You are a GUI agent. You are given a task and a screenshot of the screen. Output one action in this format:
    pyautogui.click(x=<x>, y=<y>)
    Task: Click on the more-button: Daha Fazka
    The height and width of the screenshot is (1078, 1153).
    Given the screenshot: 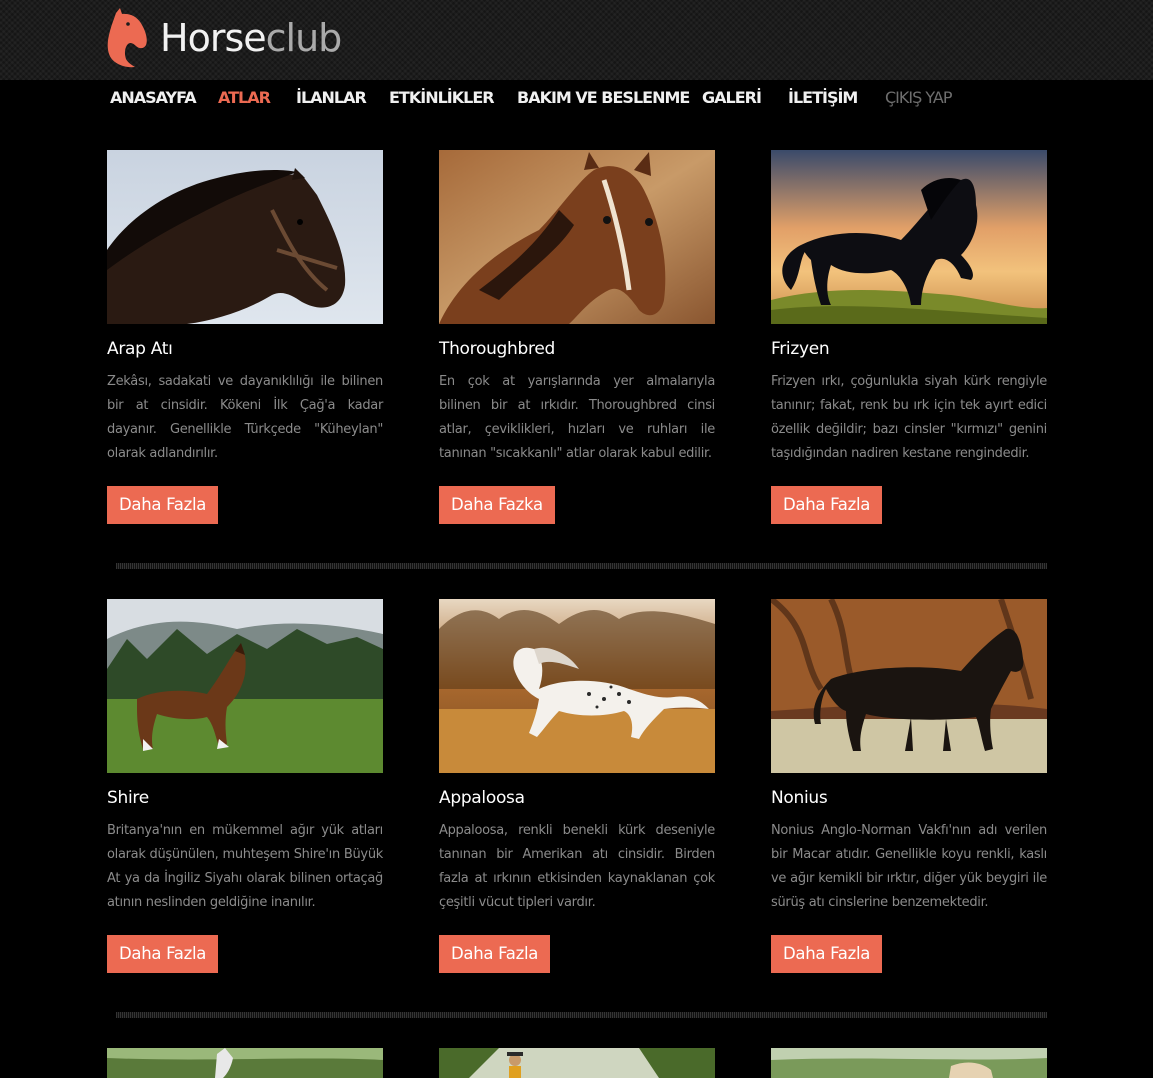 What is the action you would take?
    pyautogui.click(x=497, y=505)
    